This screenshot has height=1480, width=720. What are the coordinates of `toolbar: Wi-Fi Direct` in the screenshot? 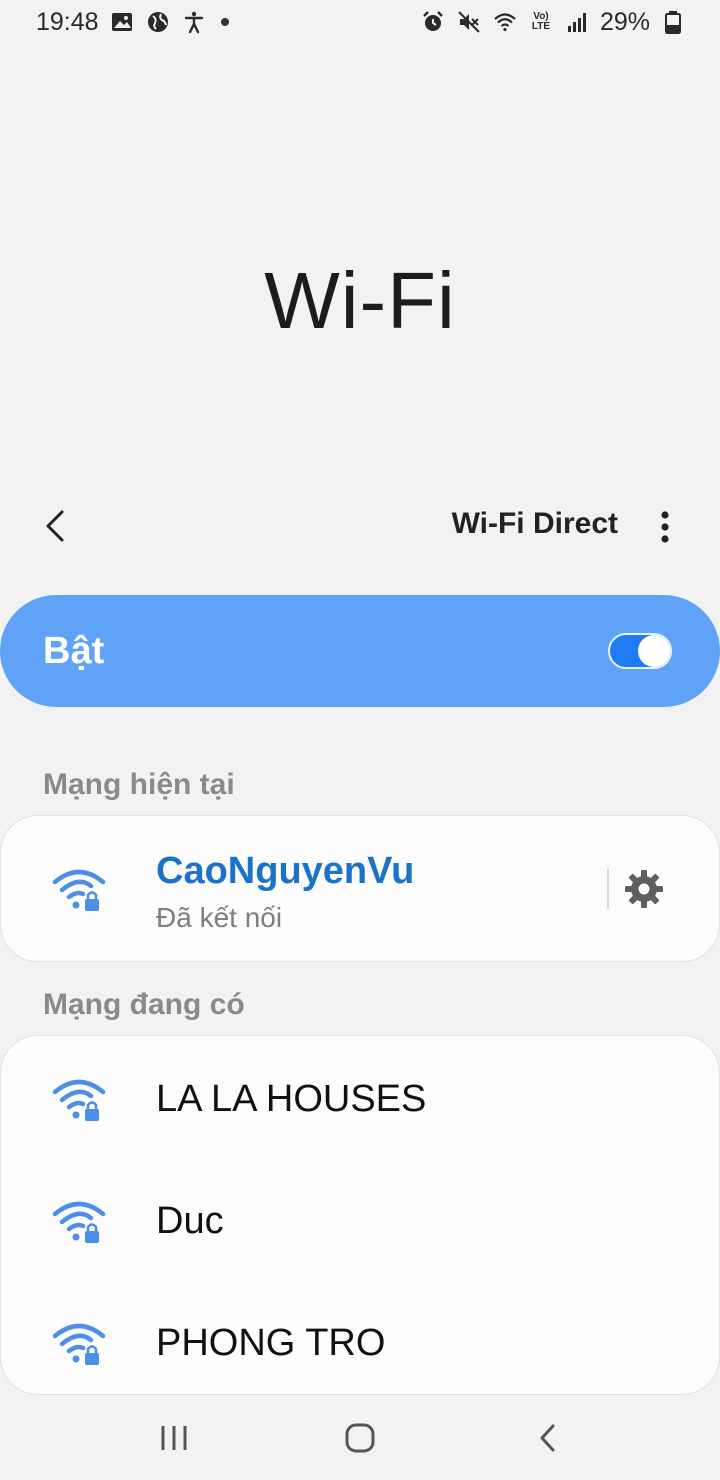 It's located at (360, 526).